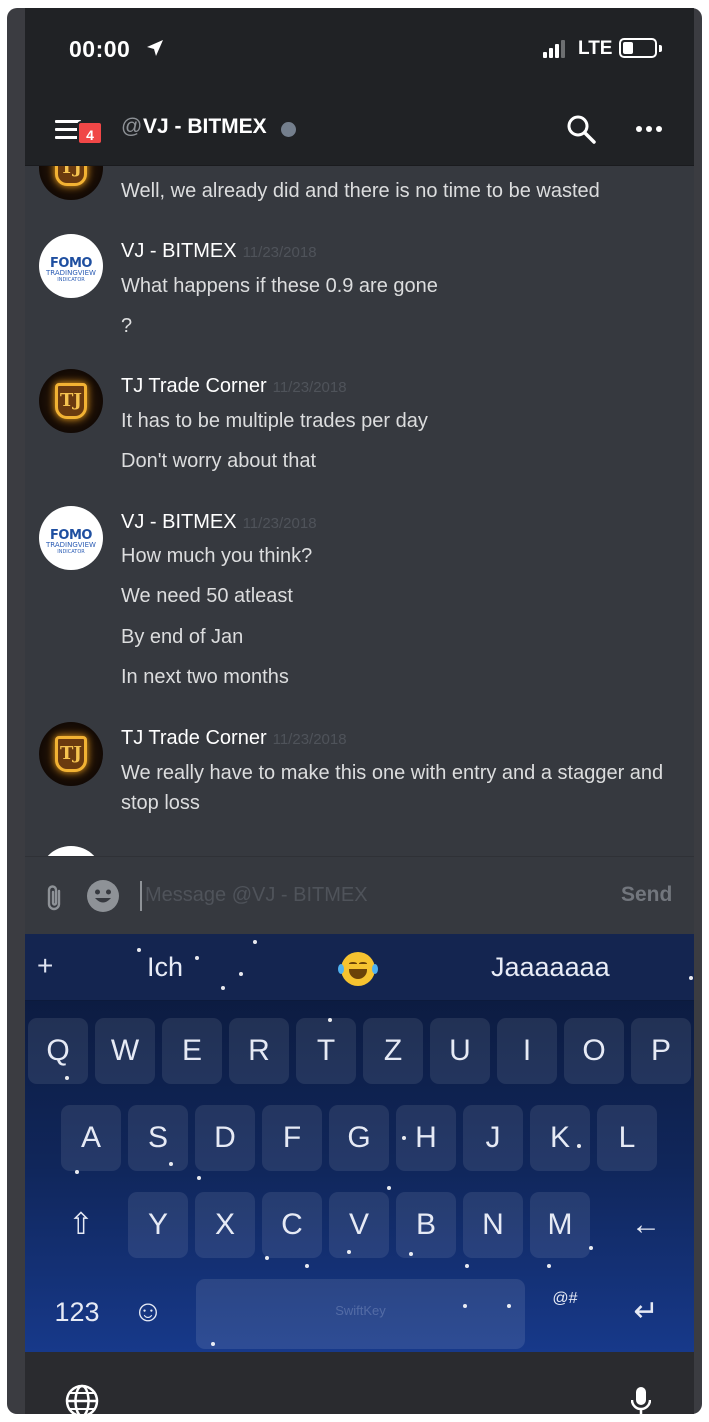 This screenshot has width=709, height=1422. What do you see at coordinates (646, 1312) in the screenshot?
I see `enter-key: ↵` at bounding box center [646, 1312].